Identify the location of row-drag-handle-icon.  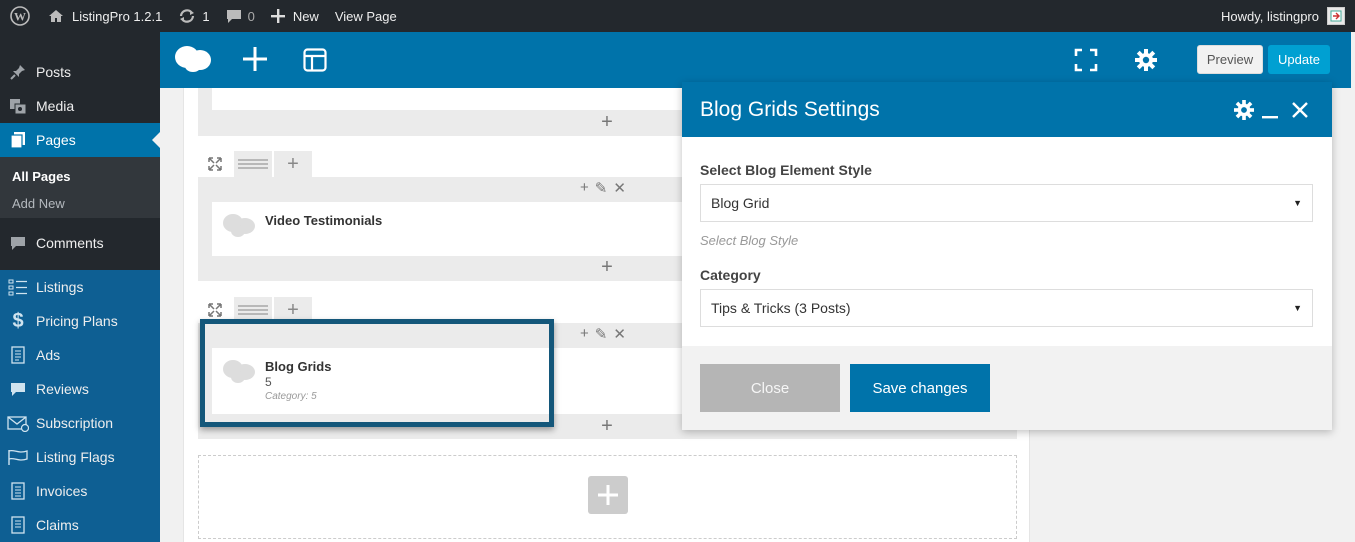
(253, 164).